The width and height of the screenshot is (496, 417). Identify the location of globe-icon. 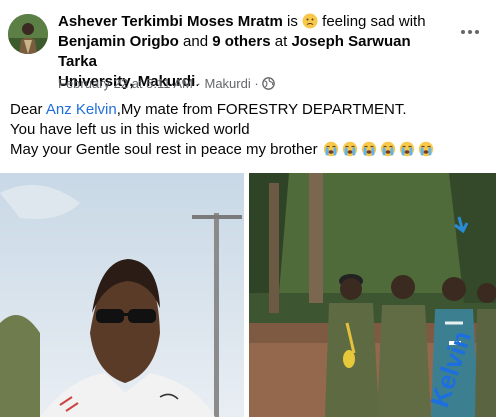
(269, 83).